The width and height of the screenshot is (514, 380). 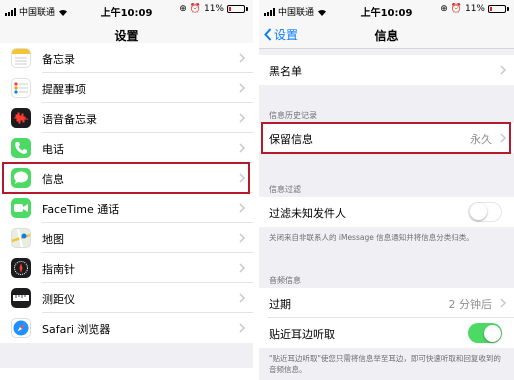 What do you see at coordinates (126, 238) in the screenshot?
I see `settings-row-maps: 地图` at bounding box center [126, 238].